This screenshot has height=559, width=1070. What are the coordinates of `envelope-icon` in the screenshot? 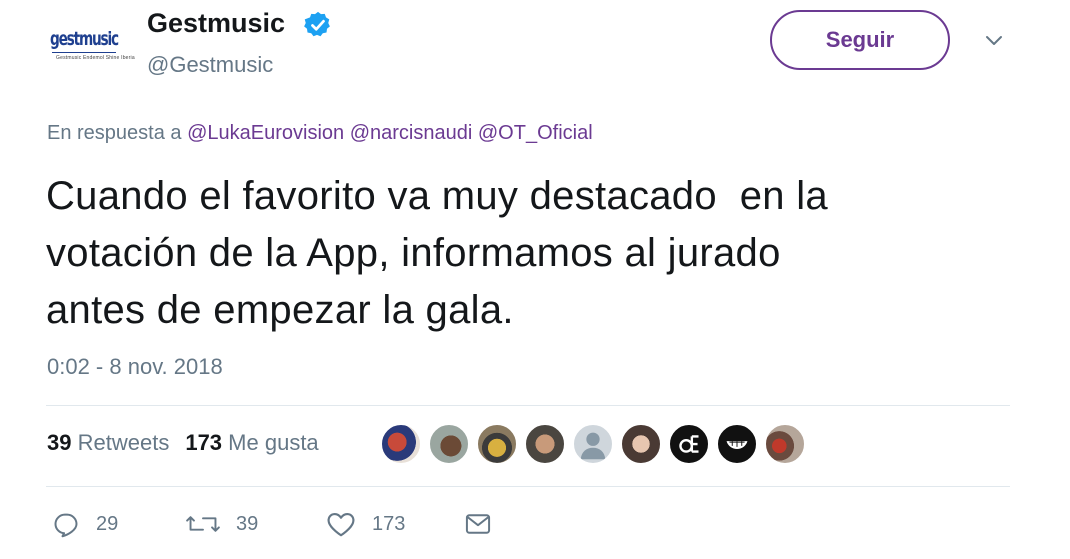 It's located at (478, 524).